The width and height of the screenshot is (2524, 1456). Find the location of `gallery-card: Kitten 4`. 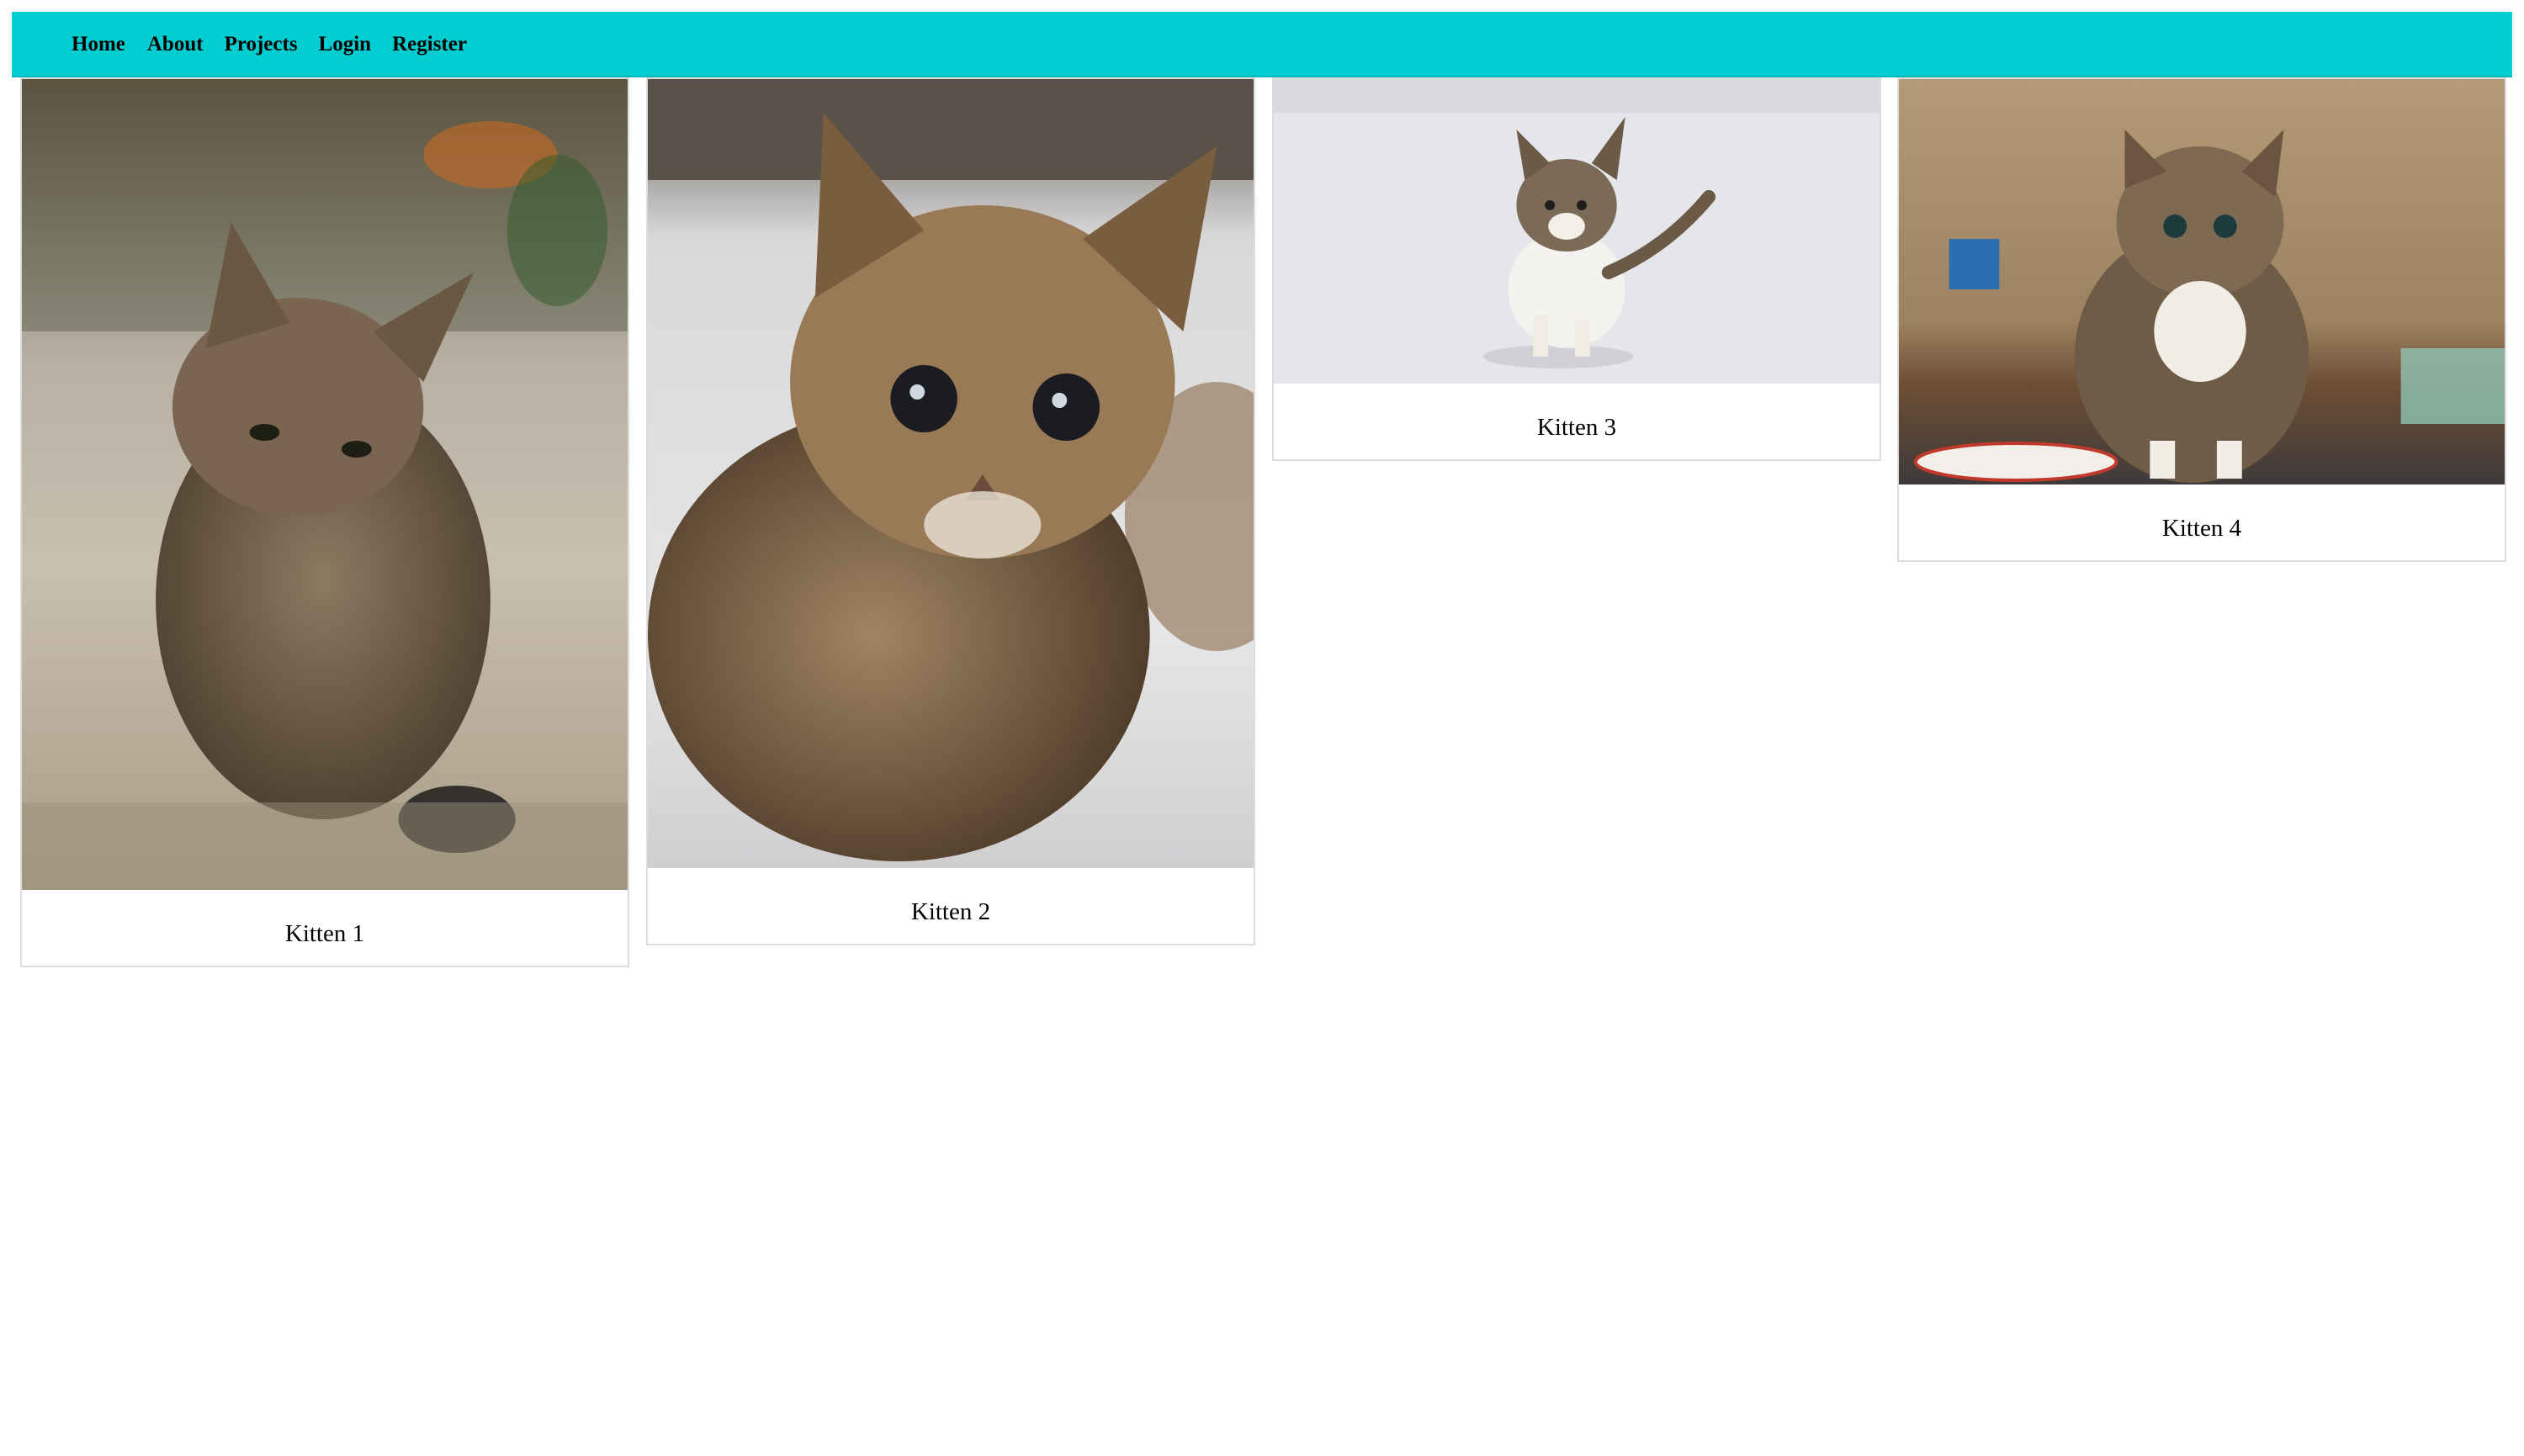

gallery-card: Kitten 4 is located at coordinates (2201, 319).